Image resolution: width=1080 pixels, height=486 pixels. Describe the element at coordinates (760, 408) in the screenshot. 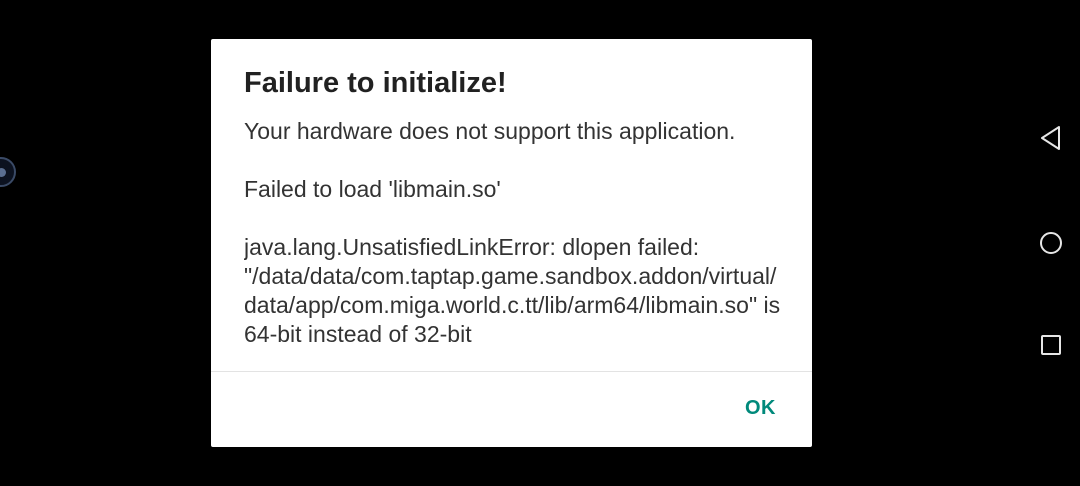

I see `ok-button: OK` at that location.